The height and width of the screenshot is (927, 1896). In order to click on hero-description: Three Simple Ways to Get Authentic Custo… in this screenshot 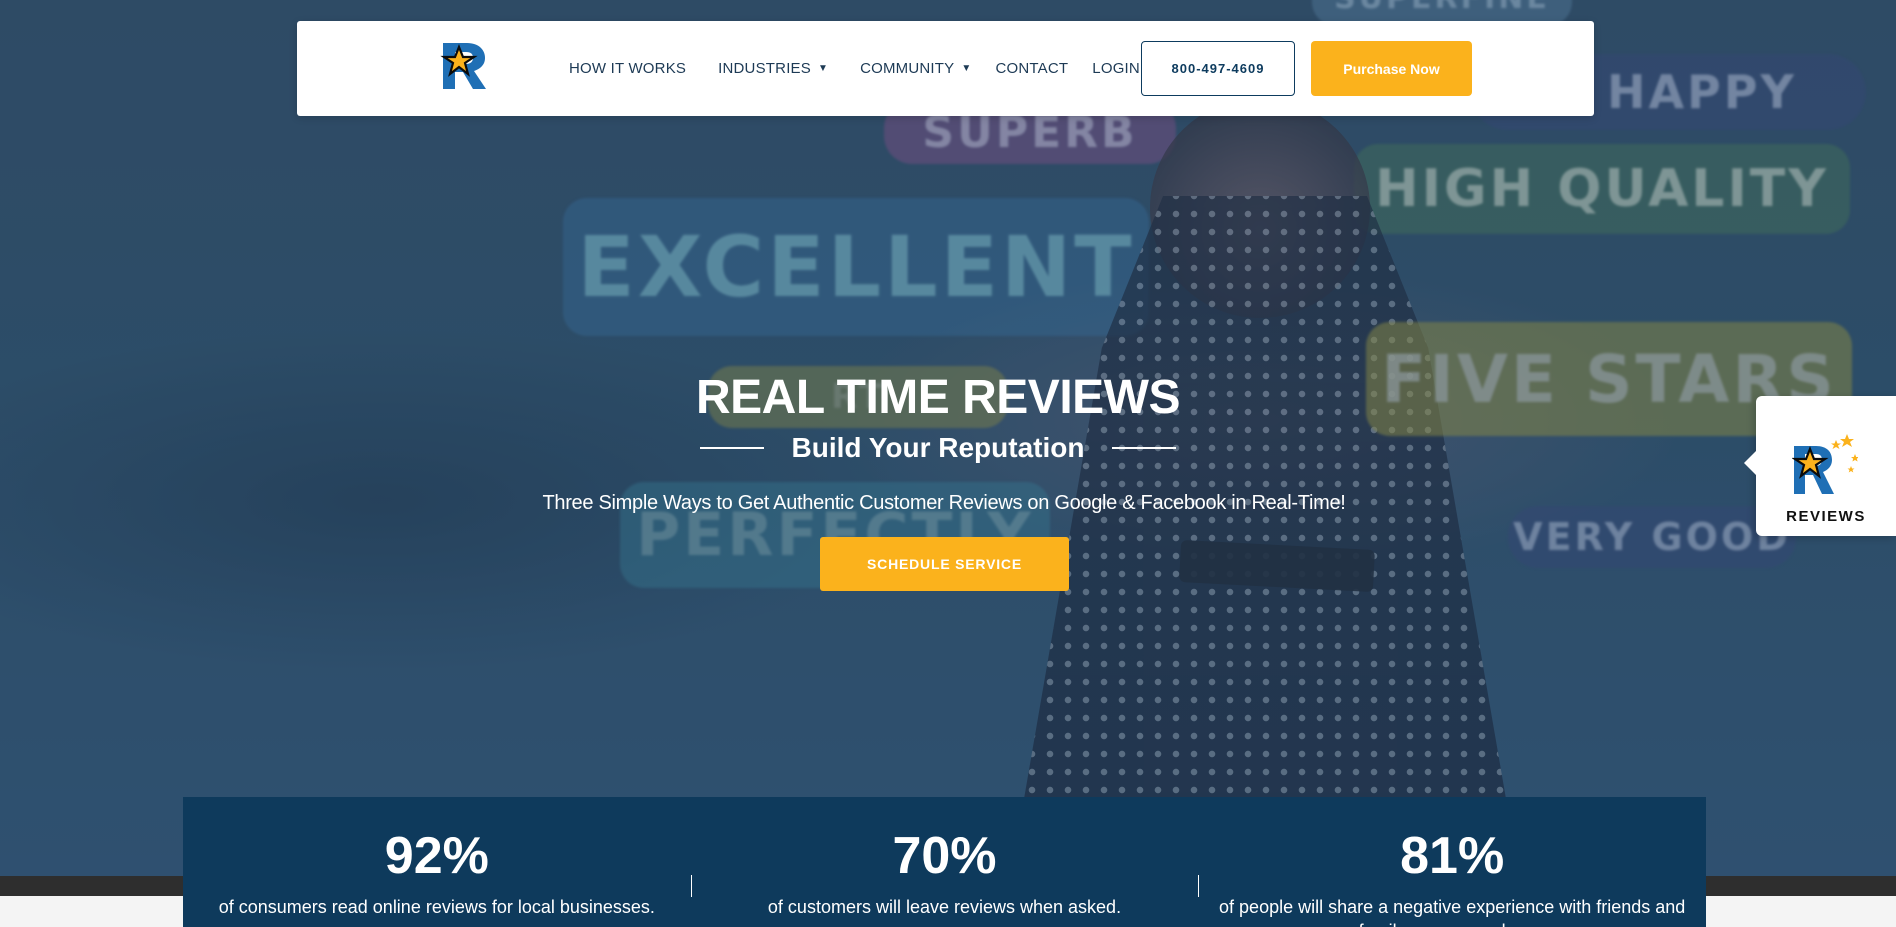, I will do `click(944, 503)`.